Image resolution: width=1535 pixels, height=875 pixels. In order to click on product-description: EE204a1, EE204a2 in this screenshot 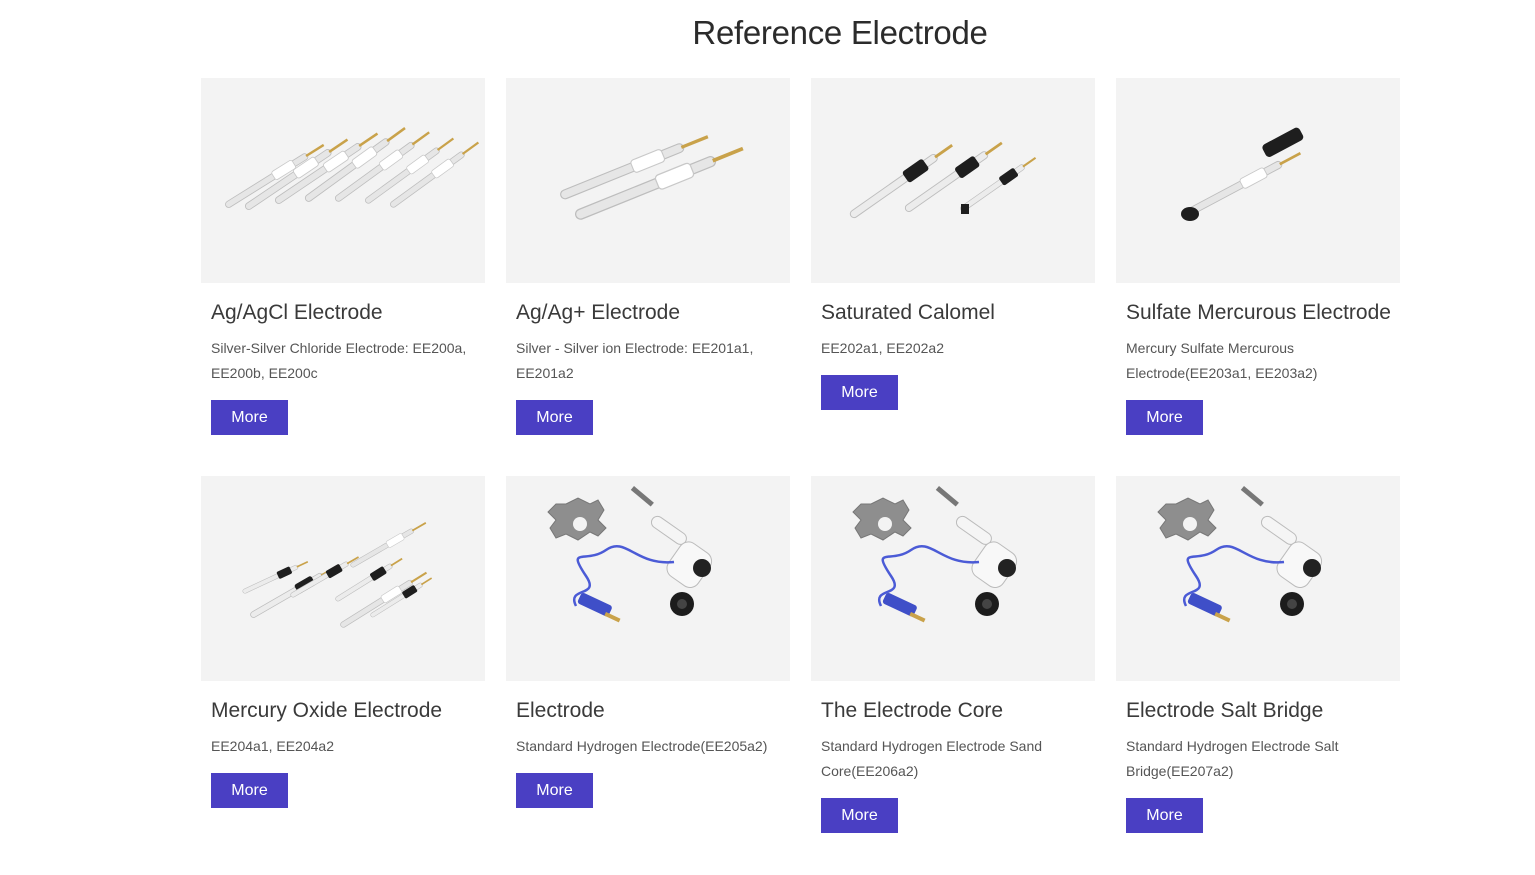, I will do `click(272, 746)`.